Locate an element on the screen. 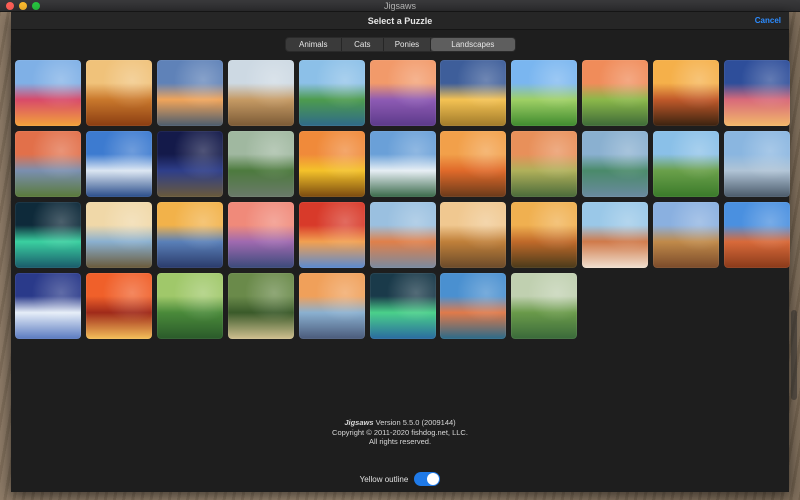 The width and height of the screenshot is (800, 500). yellow-outline-label: Yellow outline is located at coordinates (384, 479).